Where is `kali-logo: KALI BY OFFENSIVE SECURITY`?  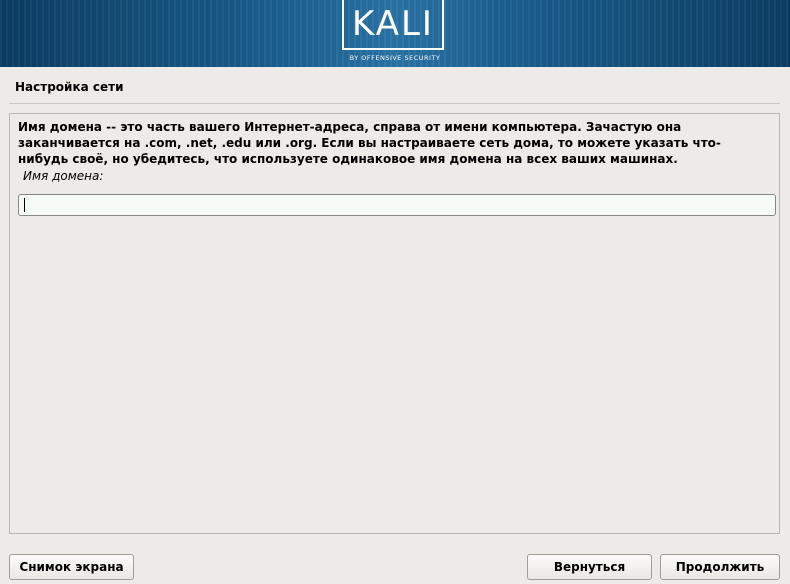 kali-logo: KALI BY OFFENSIVE SECURITY is located at coordinates (395, 32).